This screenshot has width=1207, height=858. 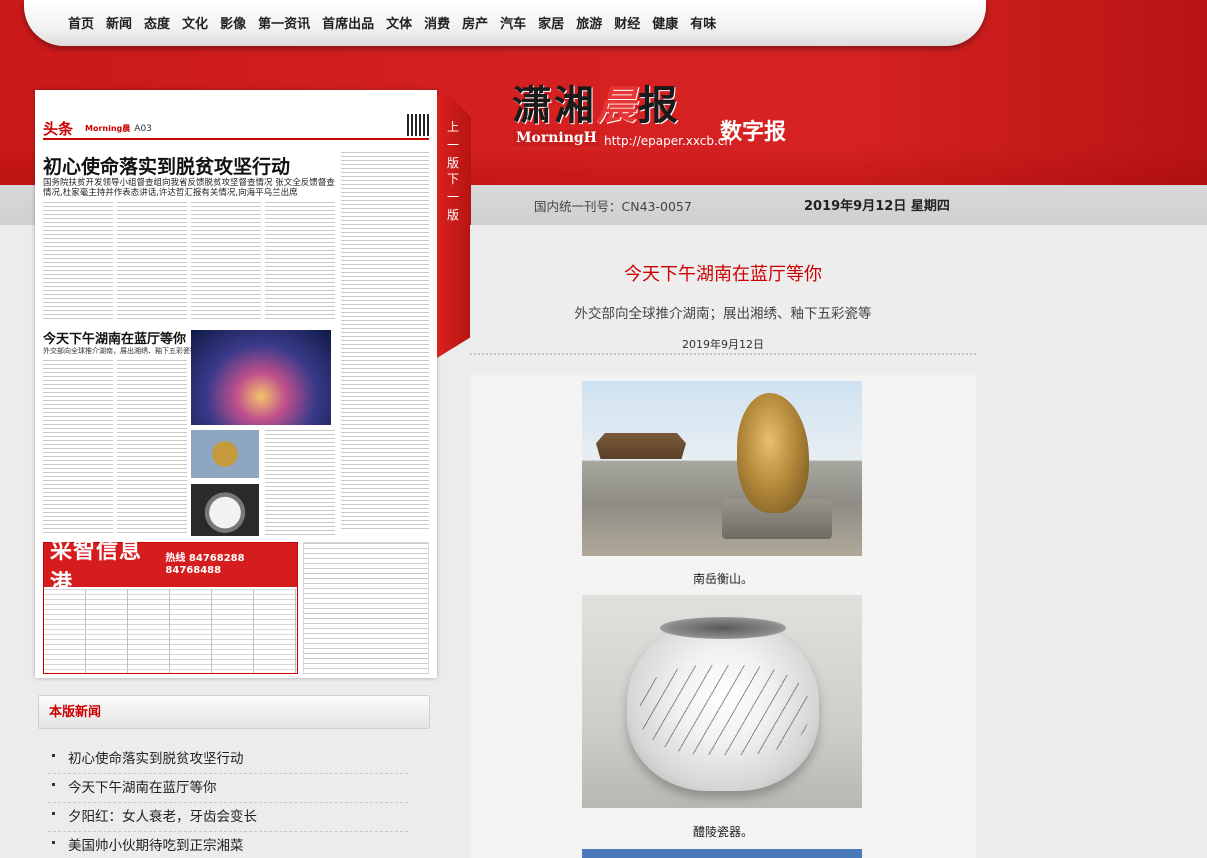 What do you see at coordinates (195, 22) in the screenshot?
I see `nav-item: 文化` at bounding box center [195, 22].